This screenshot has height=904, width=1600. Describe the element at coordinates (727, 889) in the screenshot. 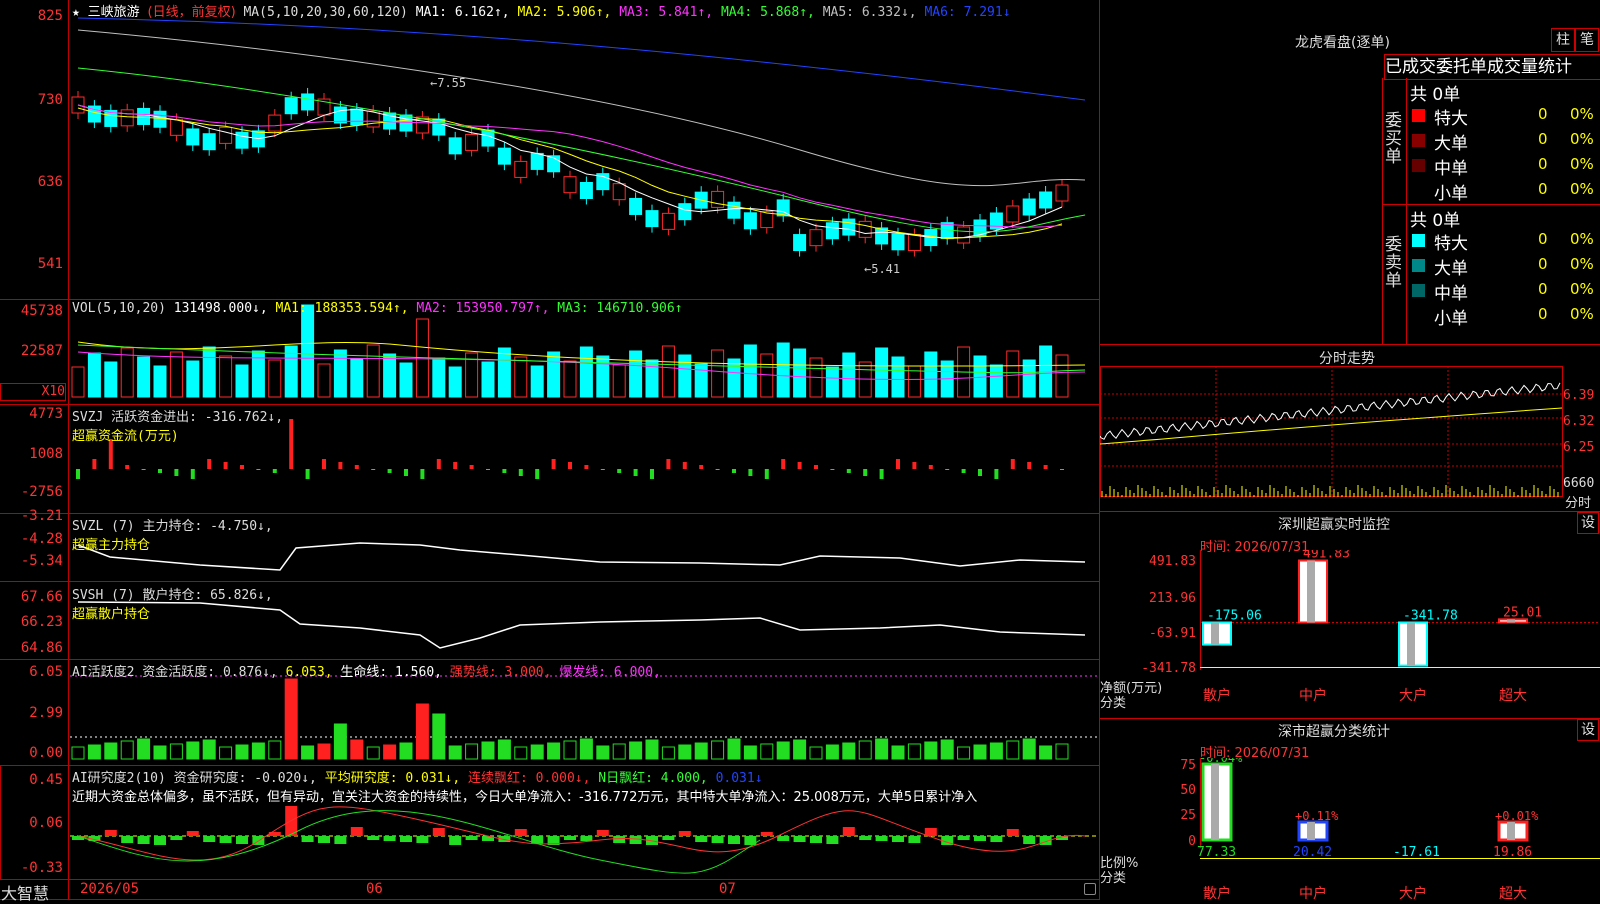

I see `date-label-jul: 07` at that location.